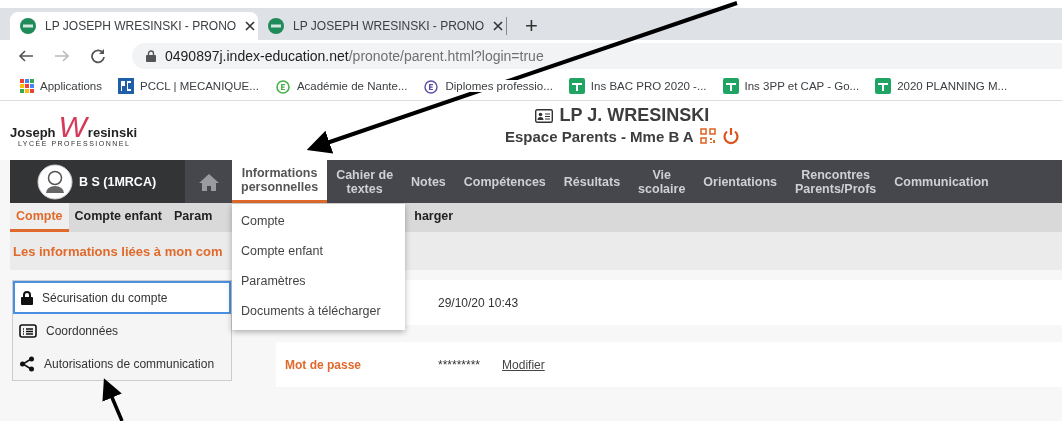 This screenshot has width=1062, height=421. Describe the element at coordinates (428, 181) in the screenshot. I see `nav-tab: Notes` at that location.